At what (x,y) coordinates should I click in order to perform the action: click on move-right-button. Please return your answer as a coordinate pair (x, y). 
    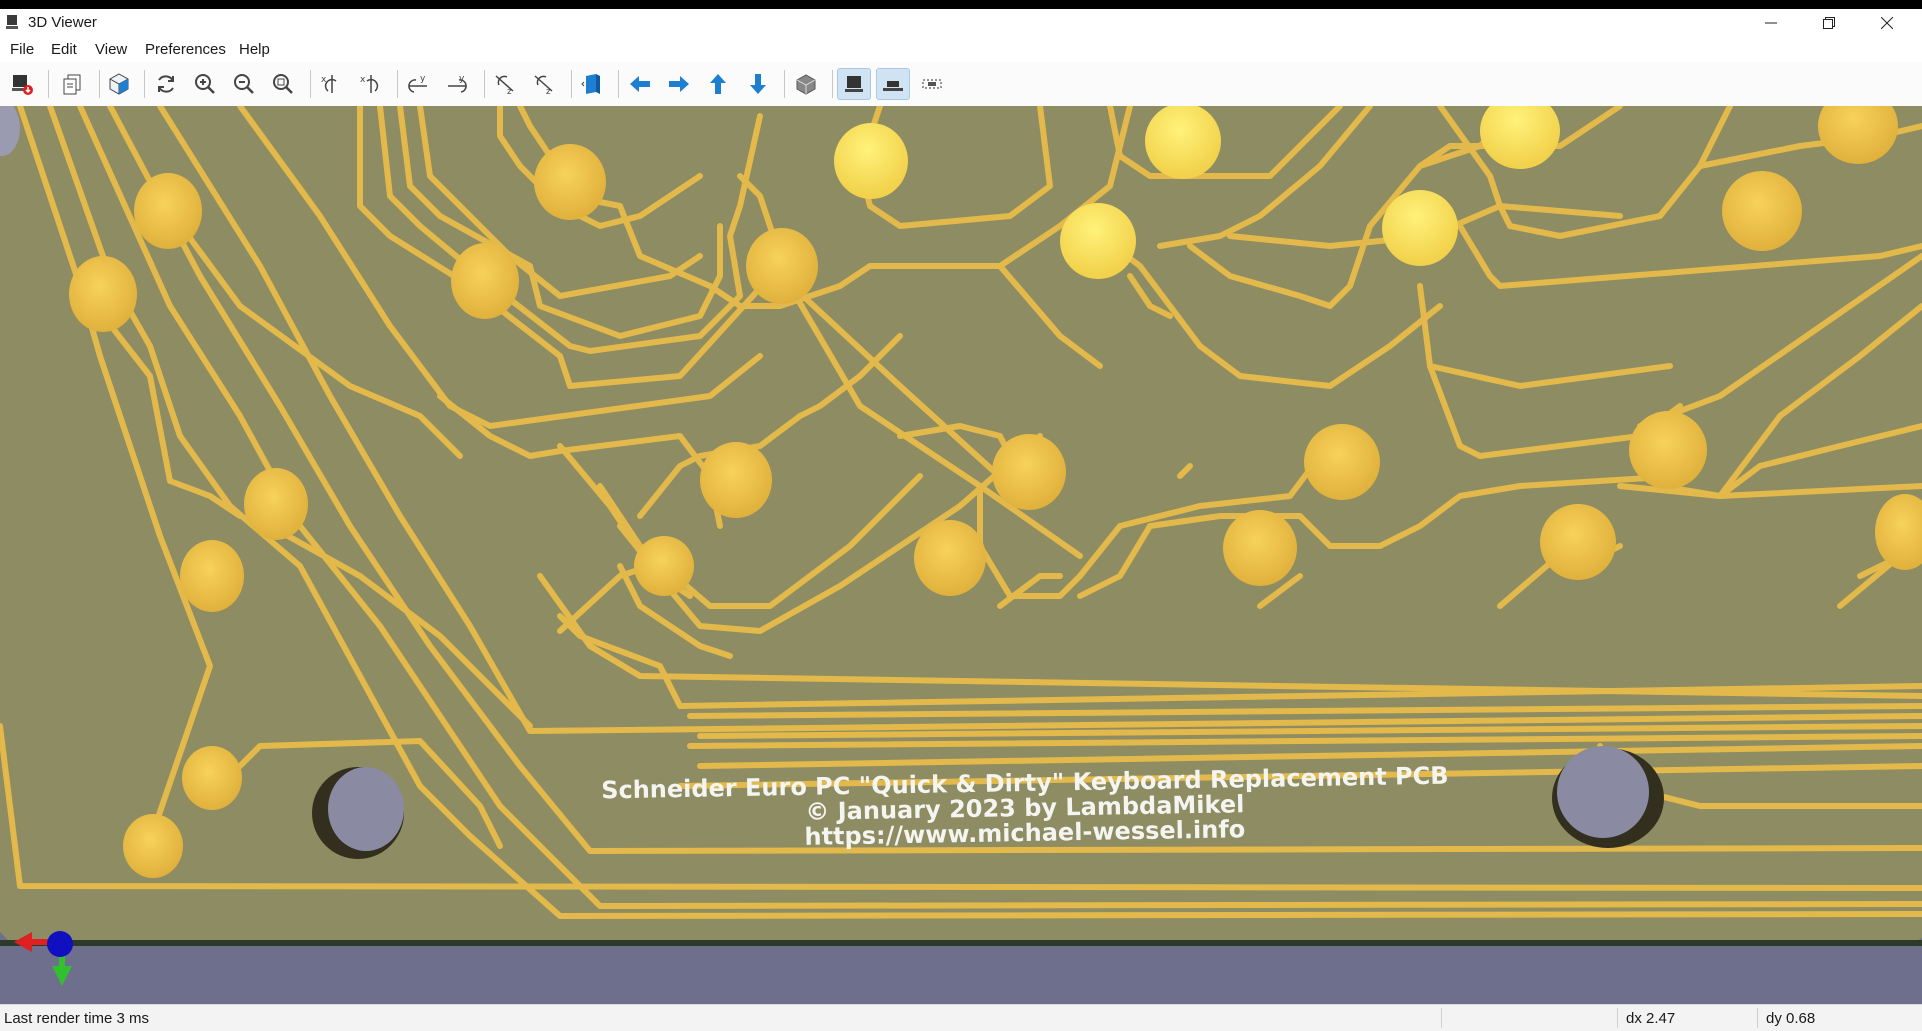
    Looking at the image, I should click on (679, 84).